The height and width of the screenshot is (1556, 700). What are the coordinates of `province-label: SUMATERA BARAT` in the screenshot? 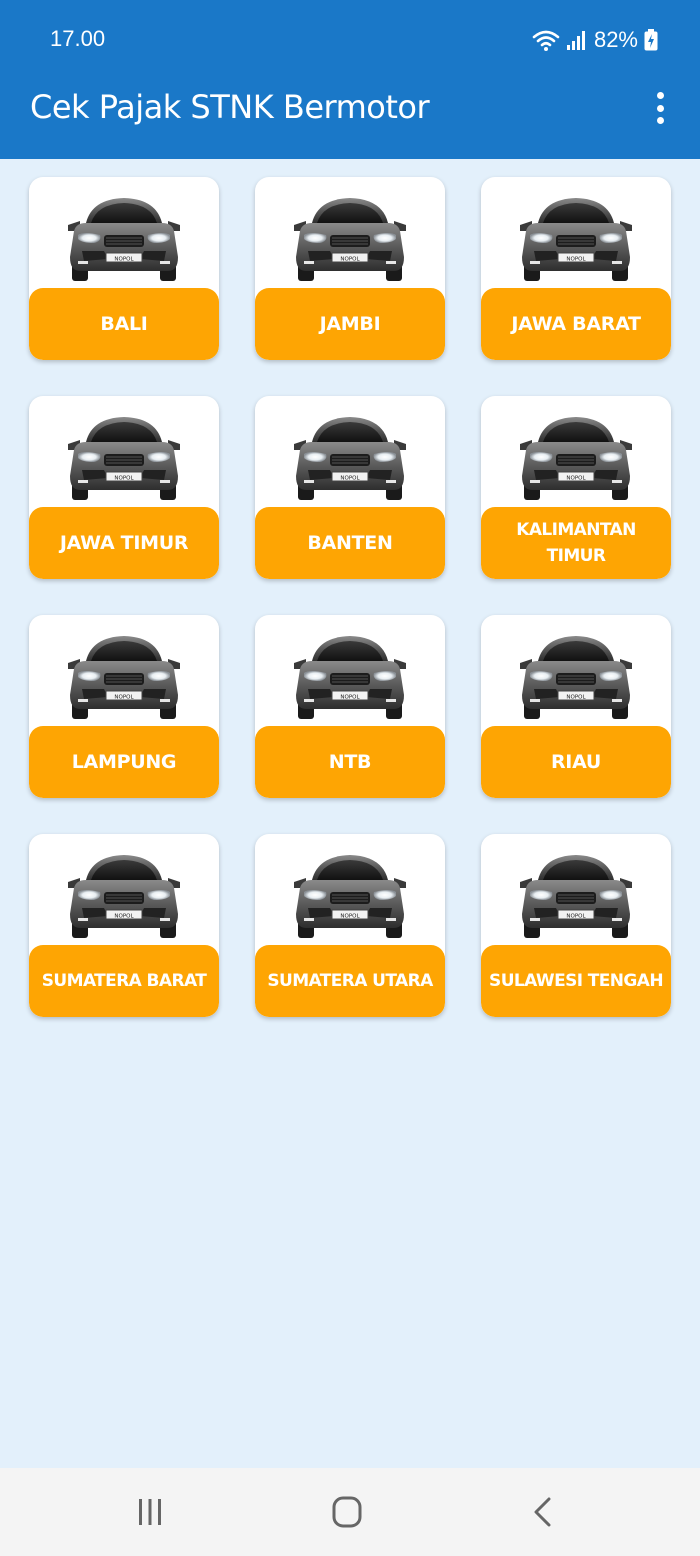 It's located at (124, 981).